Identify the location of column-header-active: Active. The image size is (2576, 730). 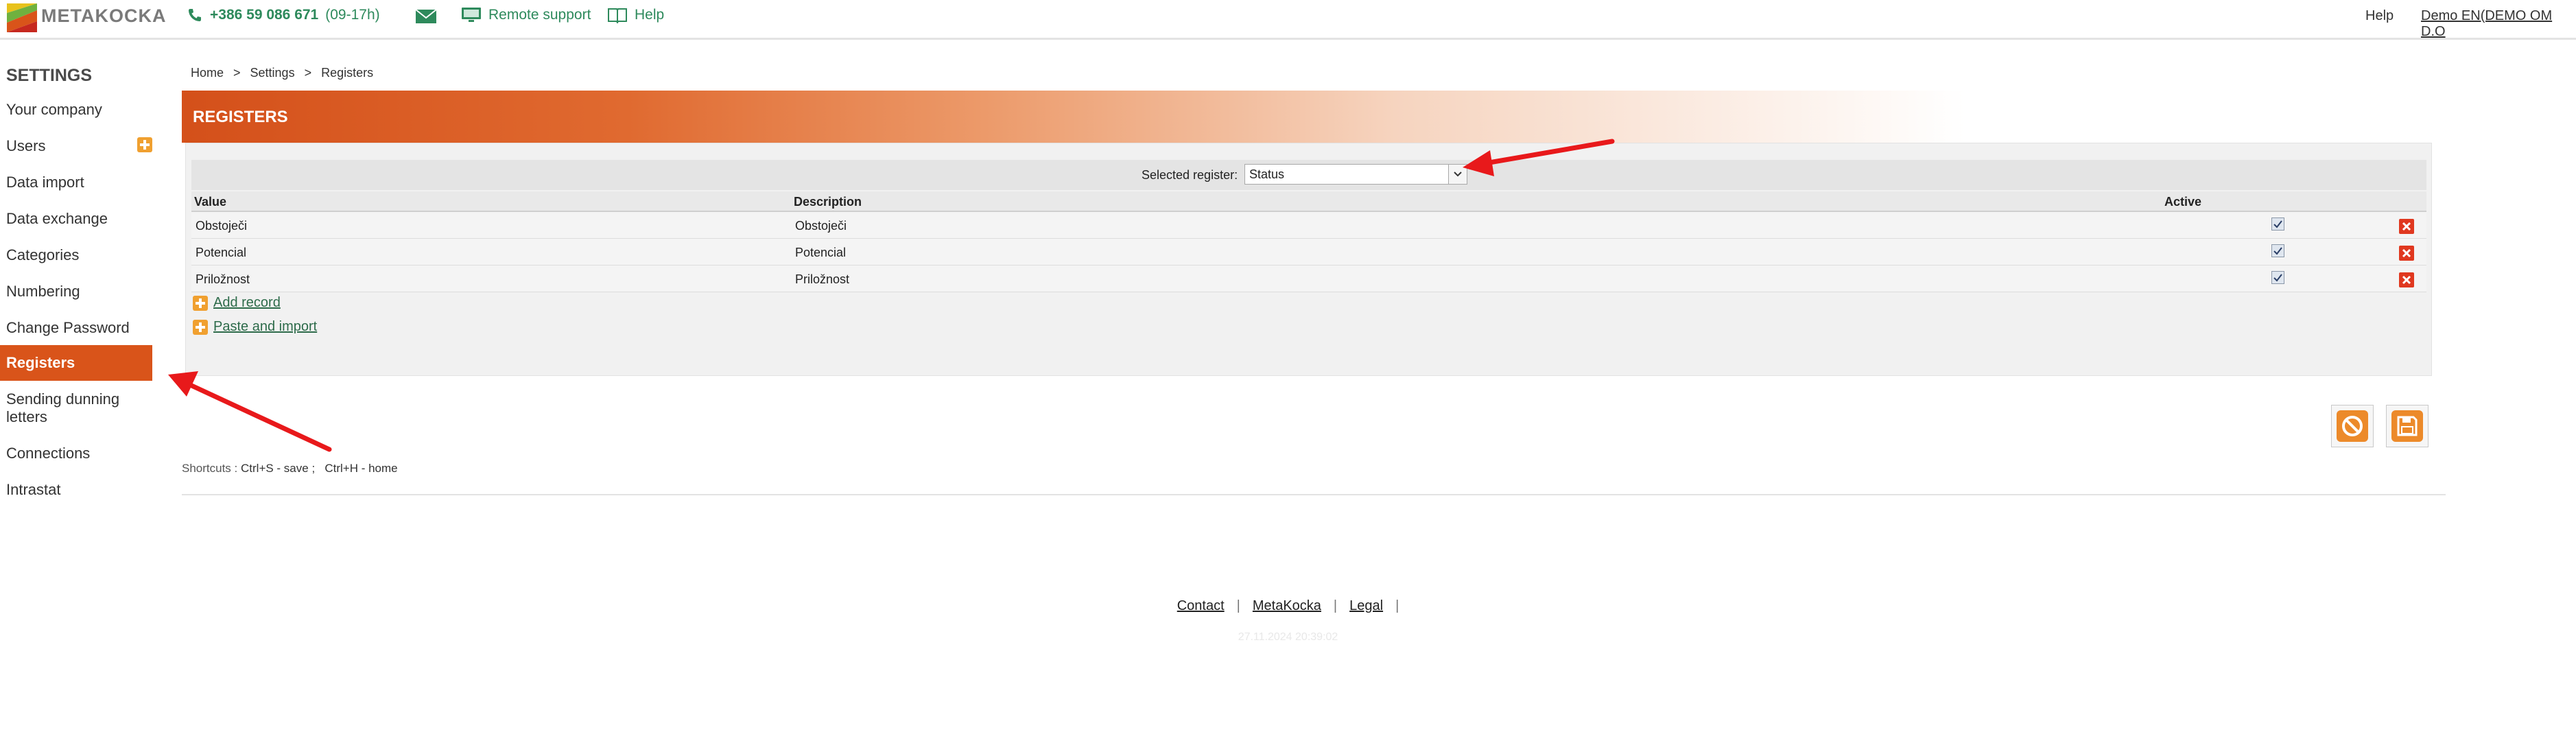
(2183, 202).